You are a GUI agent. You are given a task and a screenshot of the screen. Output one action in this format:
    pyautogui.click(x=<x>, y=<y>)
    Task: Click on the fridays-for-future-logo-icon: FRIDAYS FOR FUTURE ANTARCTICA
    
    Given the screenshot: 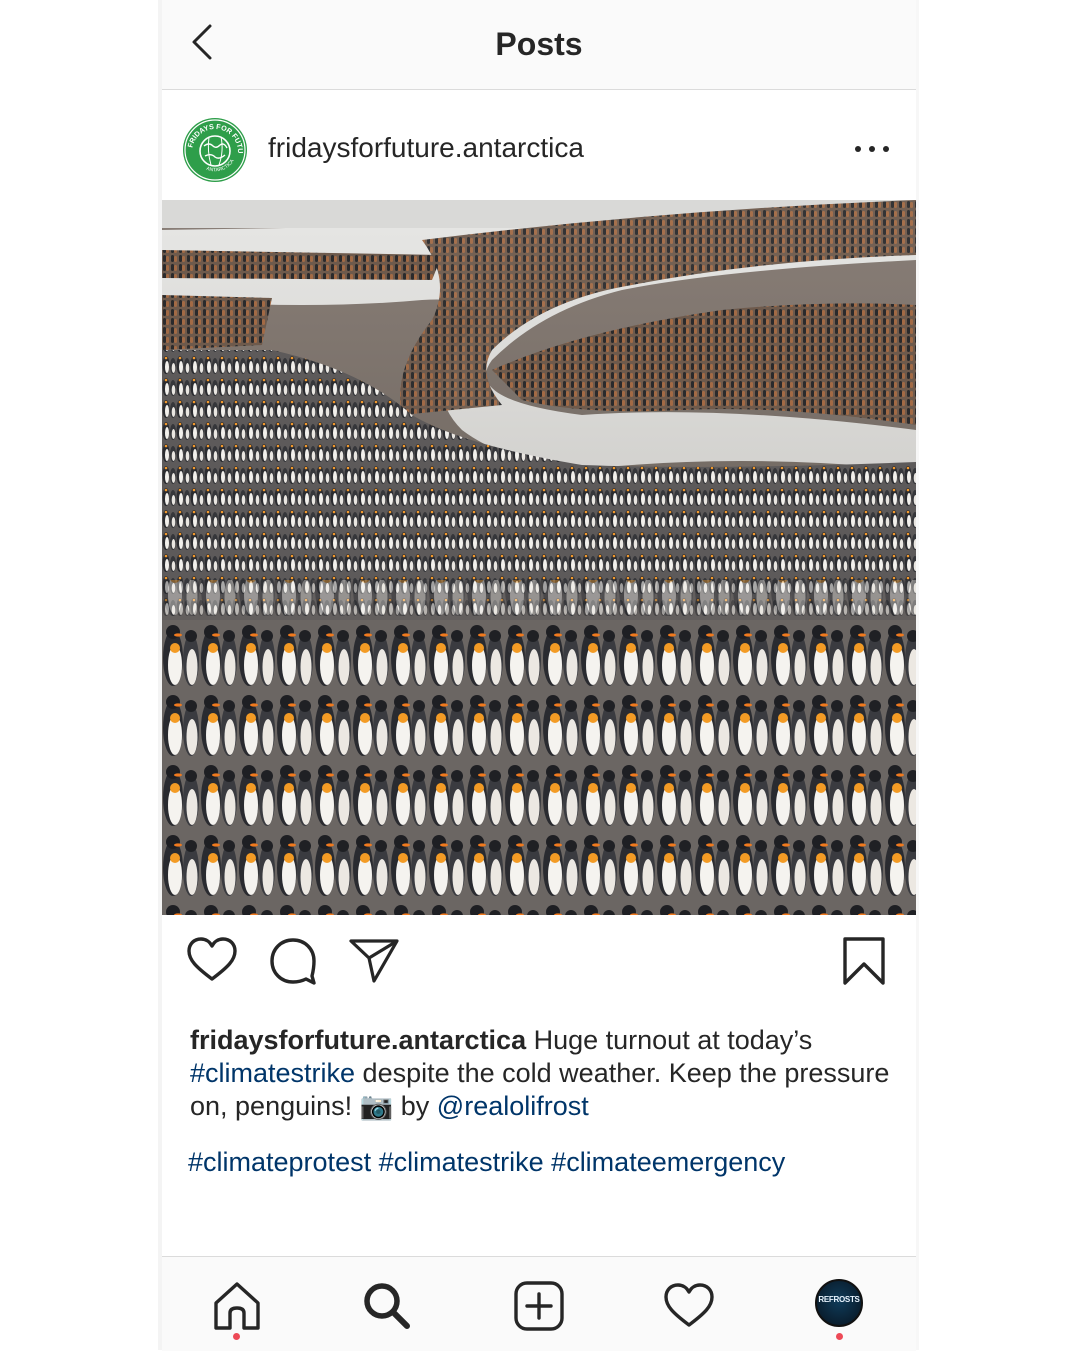 What is the action you would take?
    pyautogui.click(x=214, y=149)
    